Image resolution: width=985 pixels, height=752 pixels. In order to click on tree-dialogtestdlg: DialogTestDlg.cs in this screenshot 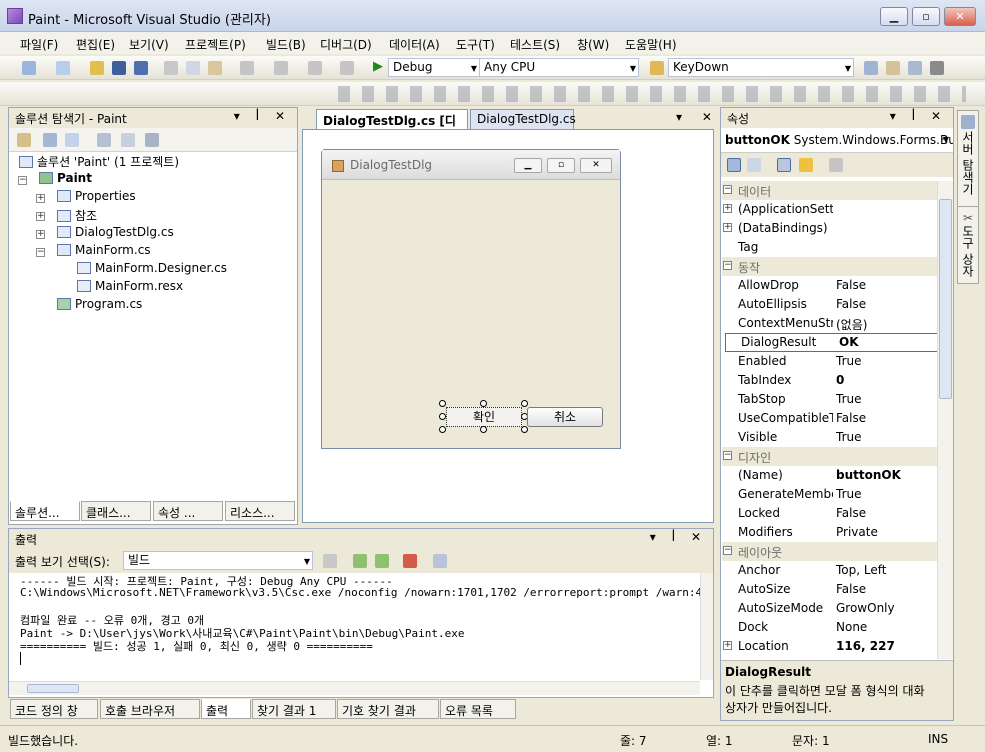, I will do `click(115, 234)`.